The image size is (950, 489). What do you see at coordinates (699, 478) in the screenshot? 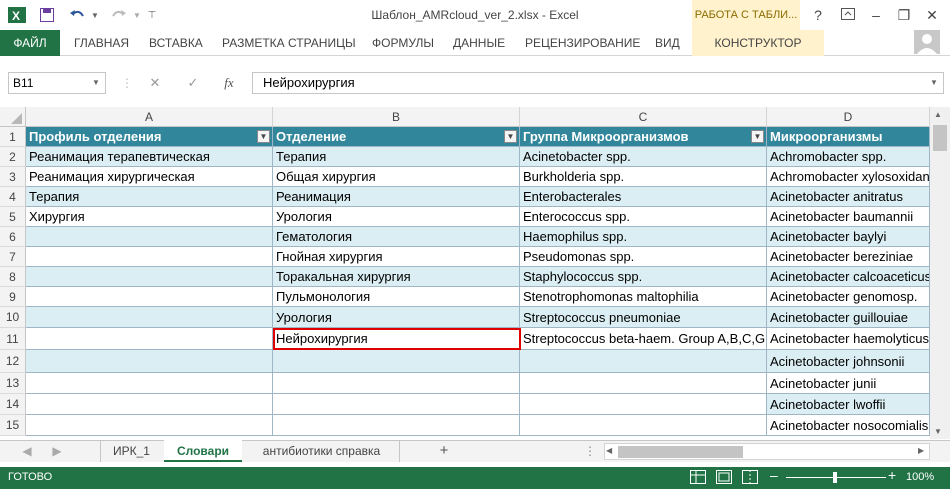
I see `normal-view-icon` at bounding box center [699, 478].